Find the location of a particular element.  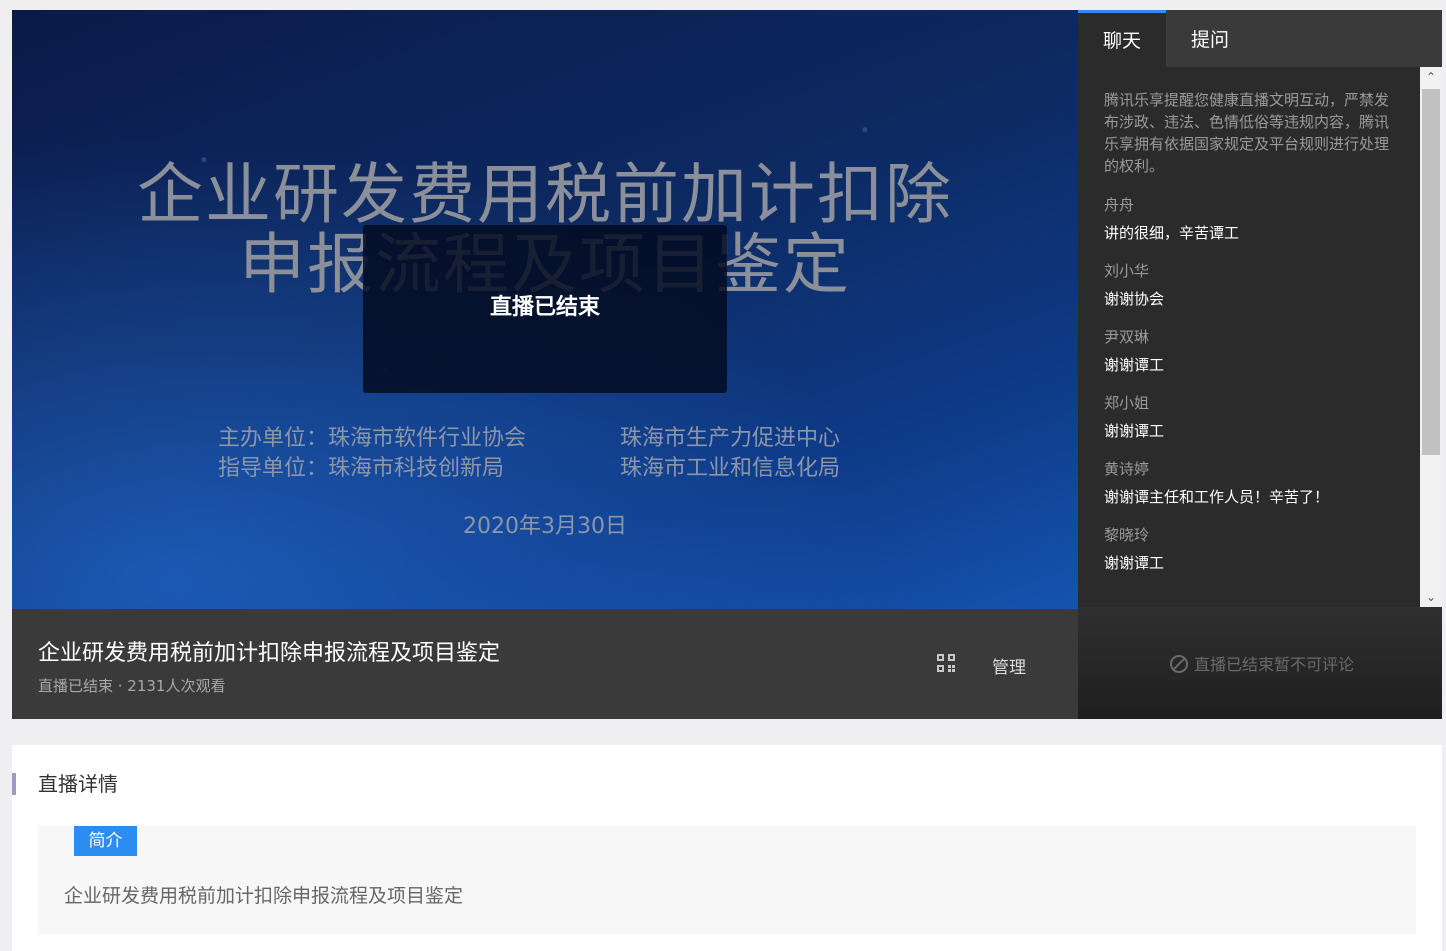

qrcode-icon is located at coordinates (946, 663).